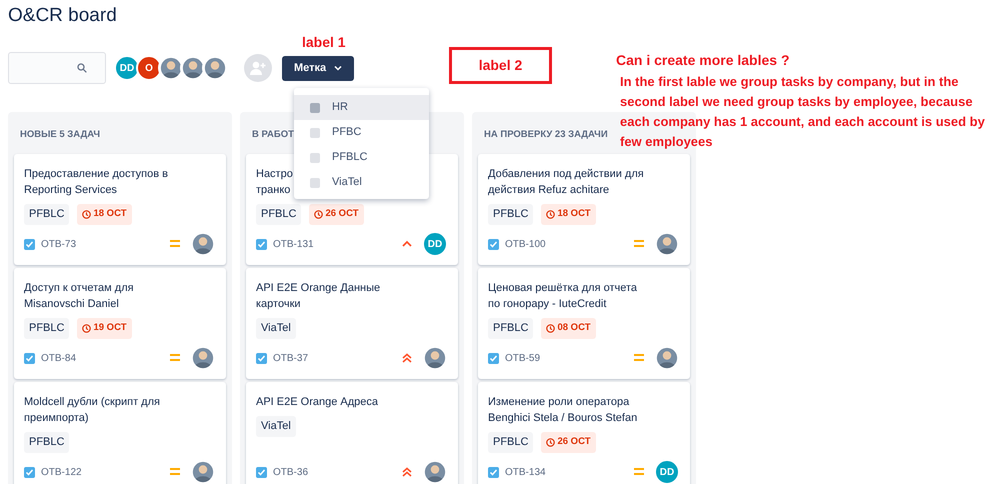  I want to click on task-card: Добавления под действии для действия Refuz achitare PFBLC 18 ОСТ ОТВ-100, so click(584, 209).